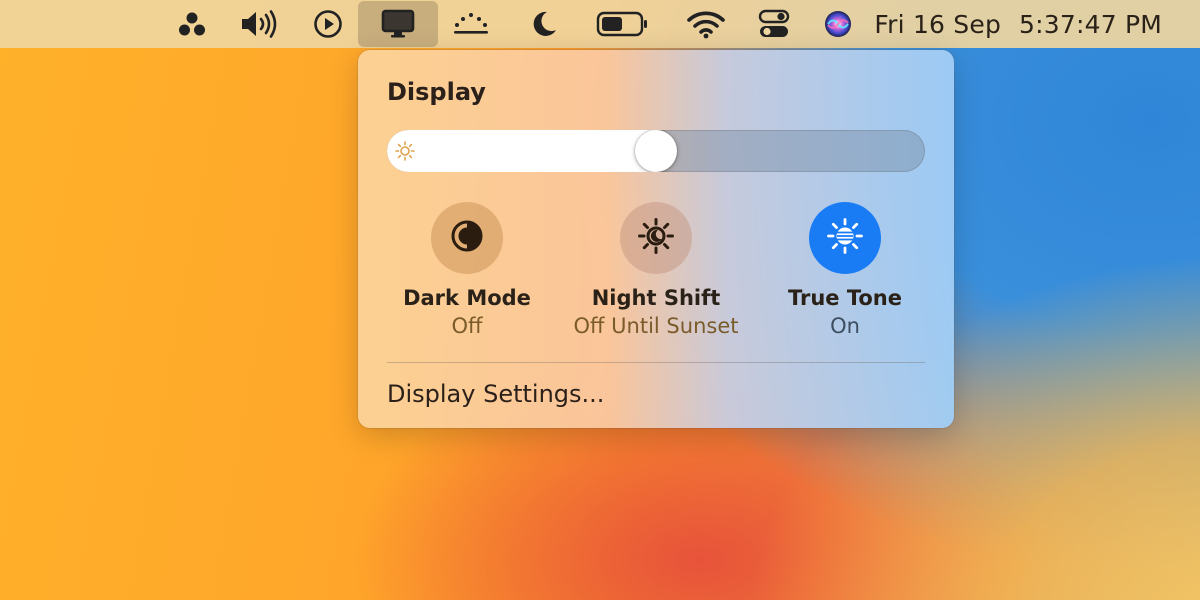  I want to click on now-playing-icon, so click(328, 24).